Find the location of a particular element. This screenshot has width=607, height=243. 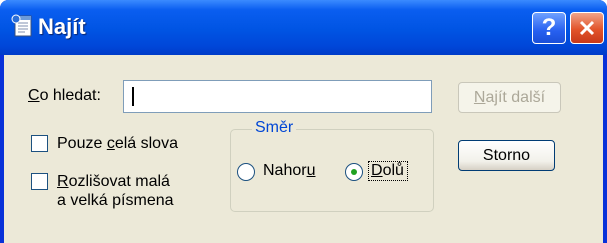

close-button is located at coordinates (587, 28).